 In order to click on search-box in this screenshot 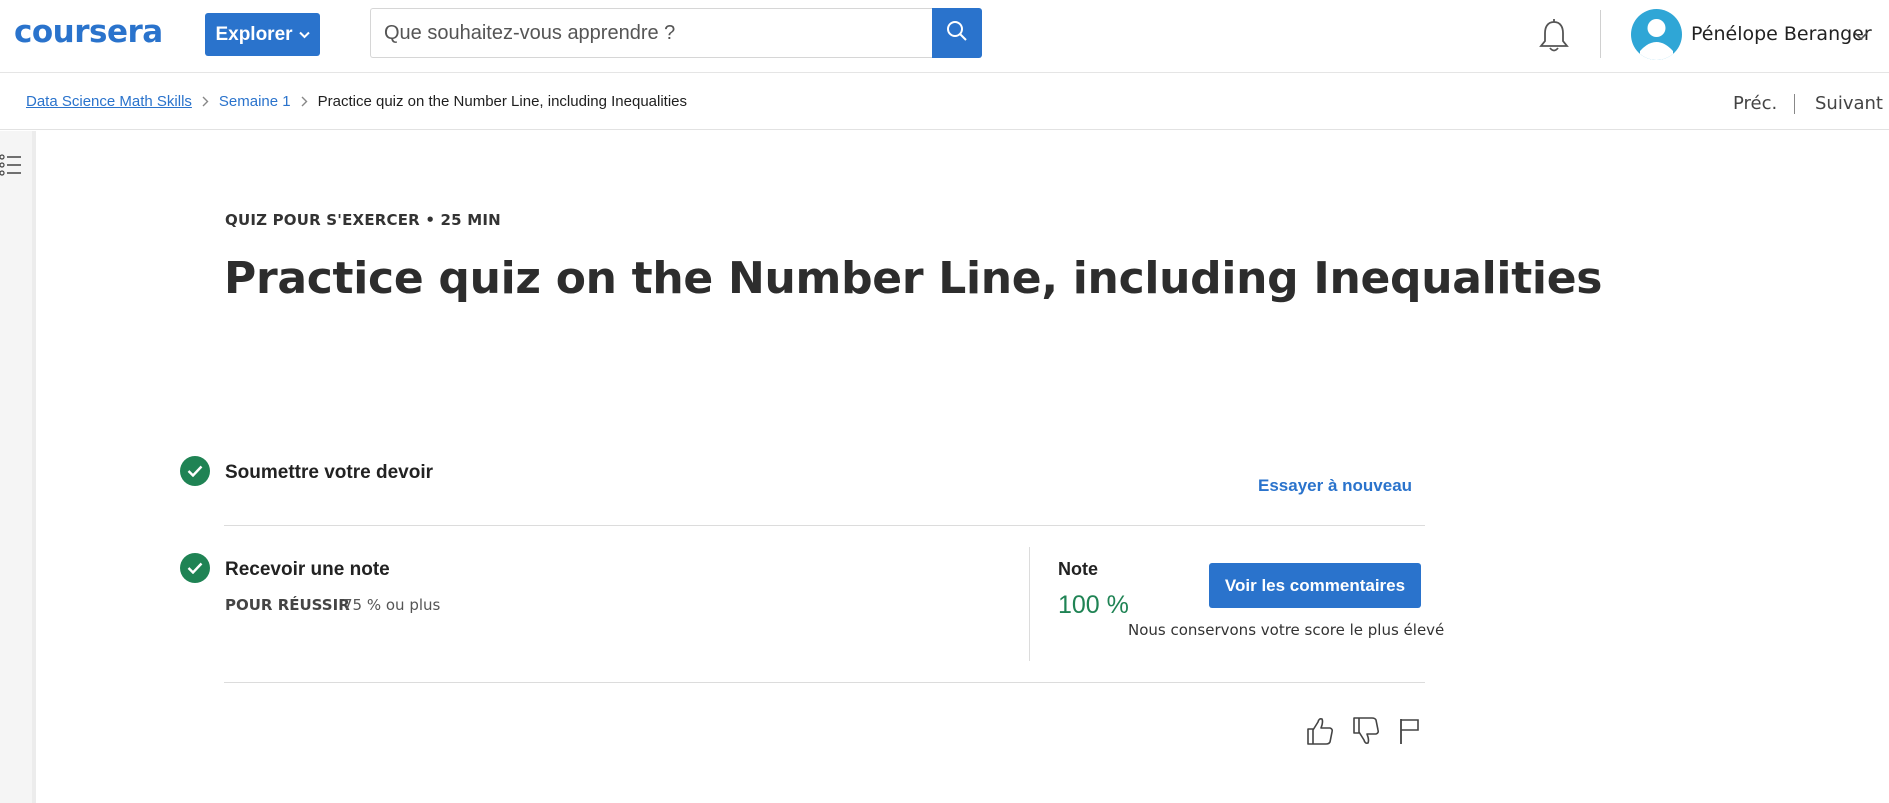, I will do `click(651, 33)`.